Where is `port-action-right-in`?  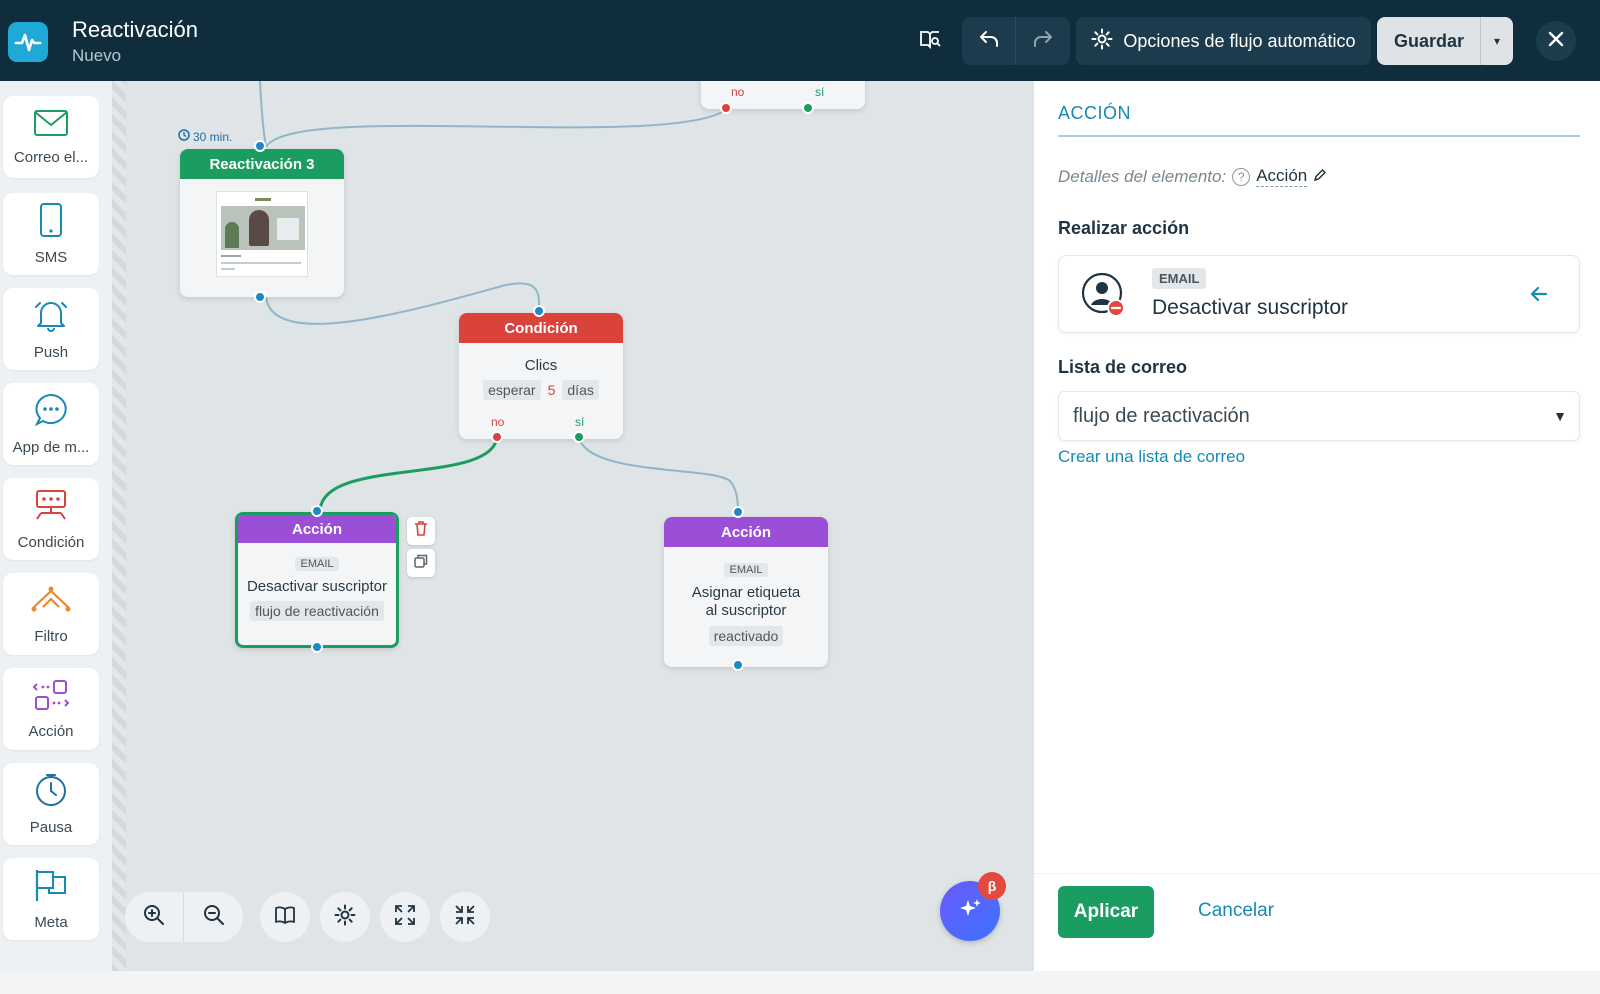
port-action-right-in is located at coordinates (738, 512).